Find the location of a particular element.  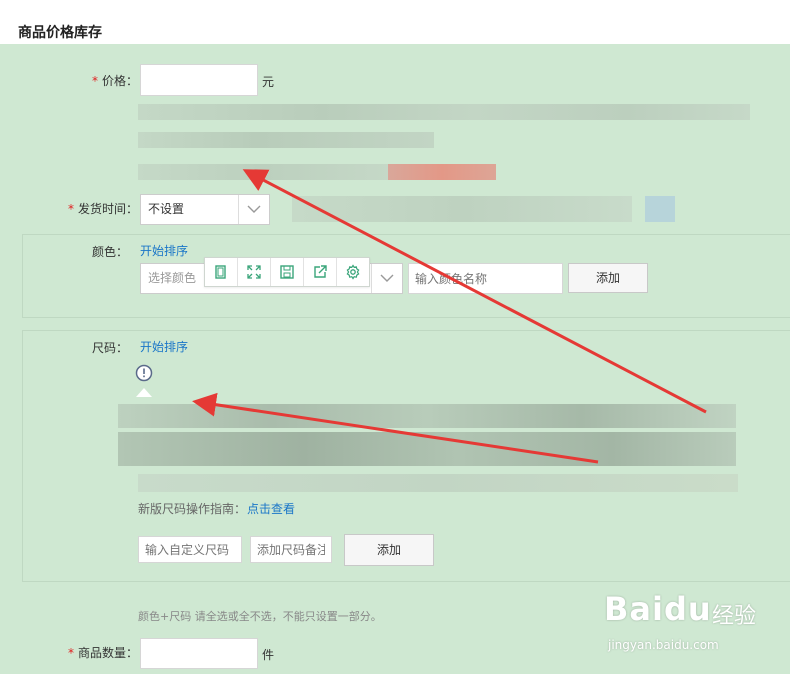

watermark-brand-du: du is located at coordinates (687, 609).